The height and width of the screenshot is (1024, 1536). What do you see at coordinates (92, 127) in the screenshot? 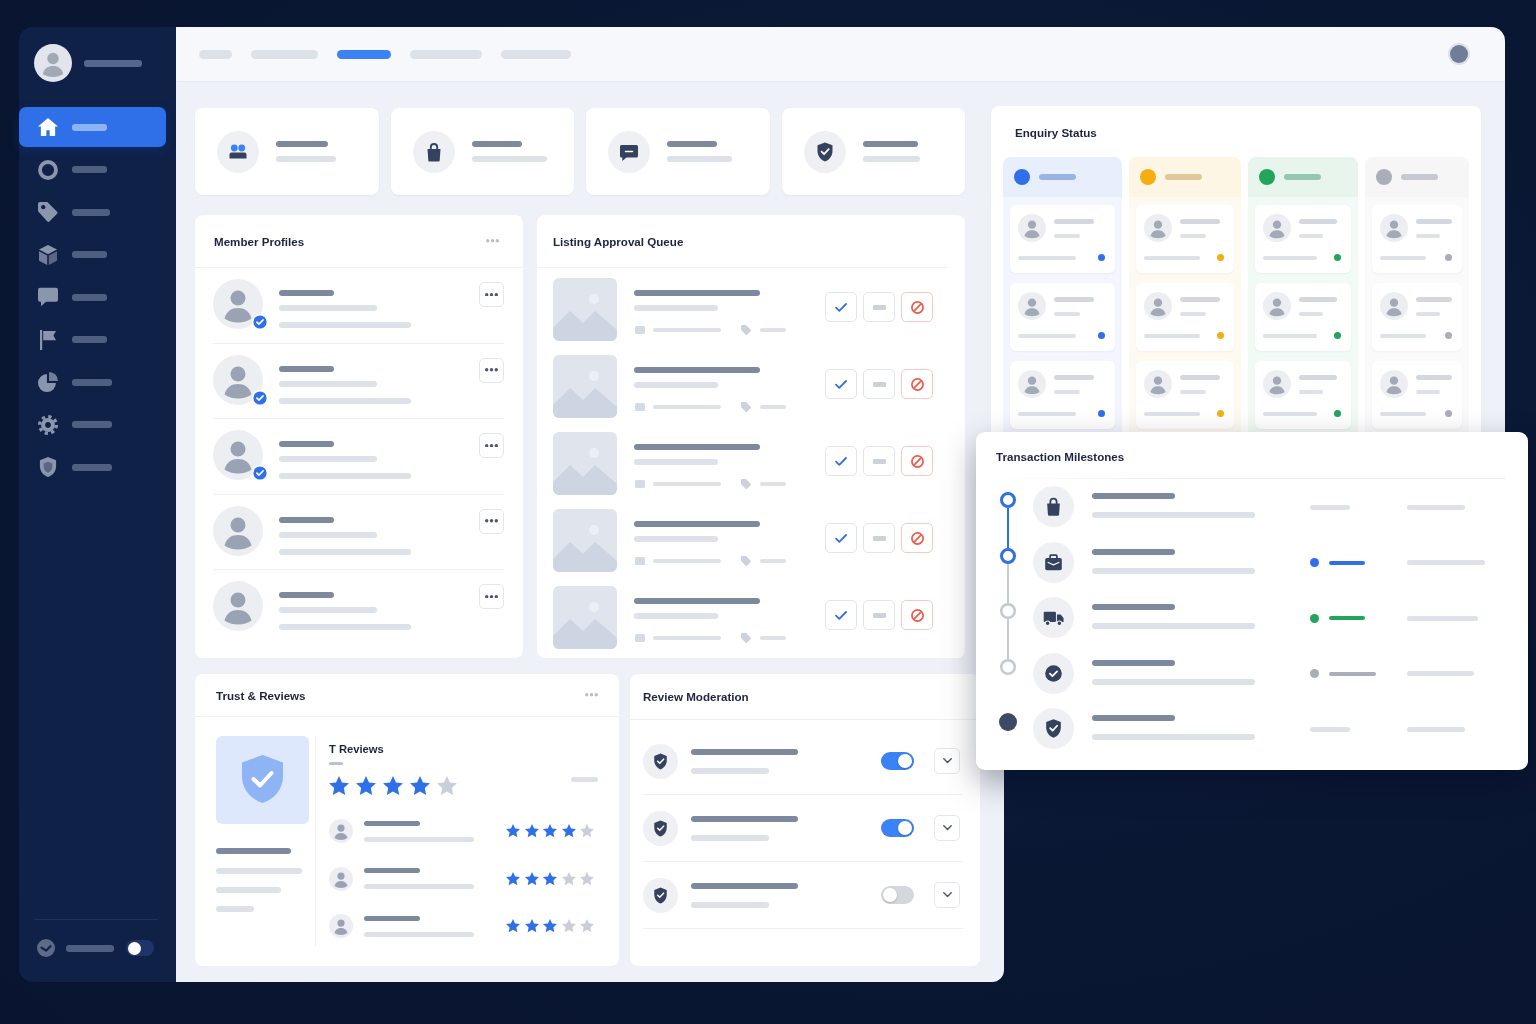
I see `sidebar-item` at bounding box center [92, 127].